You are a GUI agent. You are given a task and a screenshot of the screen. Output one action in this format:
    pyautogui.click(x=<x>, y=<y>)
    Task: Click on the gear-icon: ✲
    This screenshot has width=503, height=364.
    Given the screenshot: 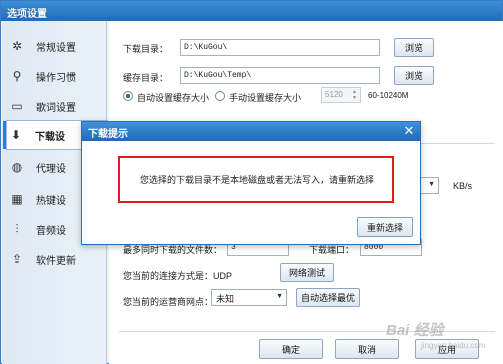 What is the action you would take?
    pyautogui.click(x=17, y=46)
    